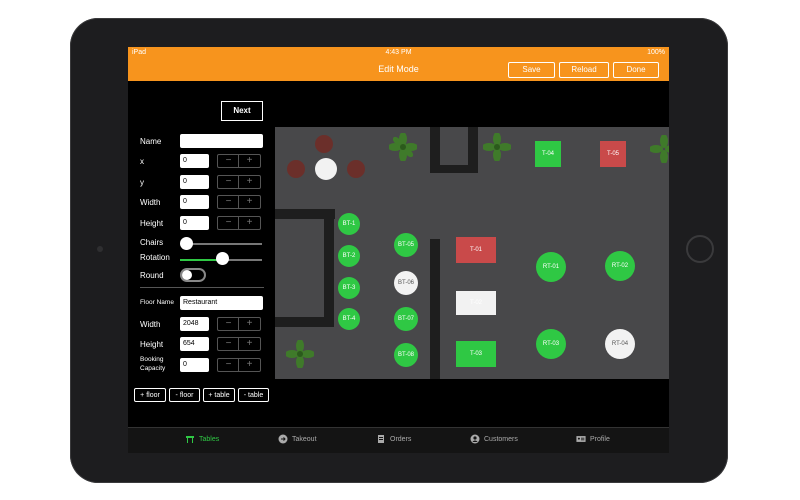  Describe the element at coordinates (219, 395) in the screenshot. I see `add-table-button: + table` at that location.